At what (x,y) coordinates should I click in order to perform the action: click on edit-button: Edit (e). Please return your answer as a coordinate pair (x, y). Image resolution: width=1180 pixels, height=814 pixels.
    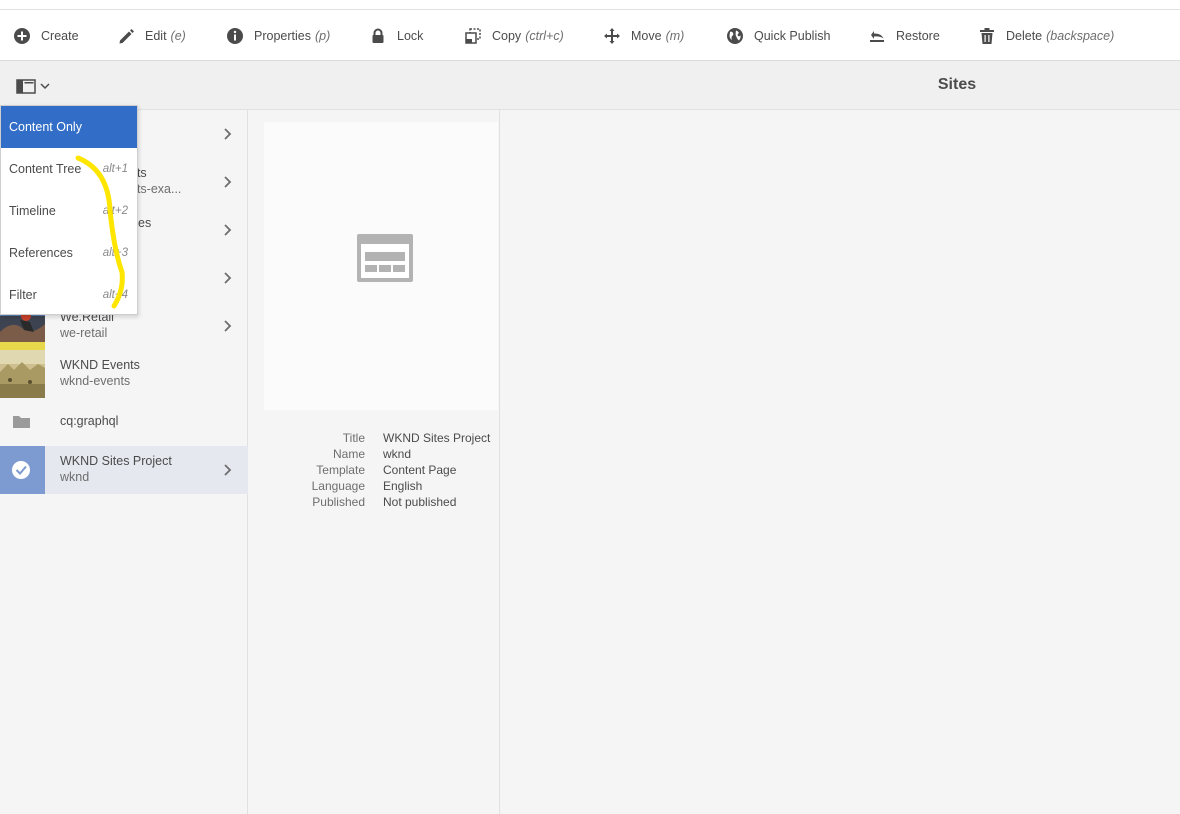
    Looking at the image, I should click on (151, 35).